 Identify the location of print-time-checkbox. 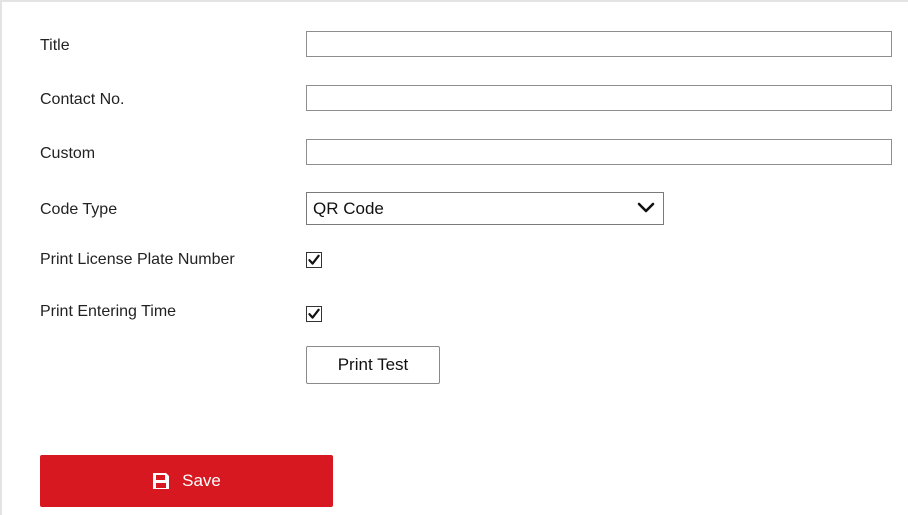
(314, 314).